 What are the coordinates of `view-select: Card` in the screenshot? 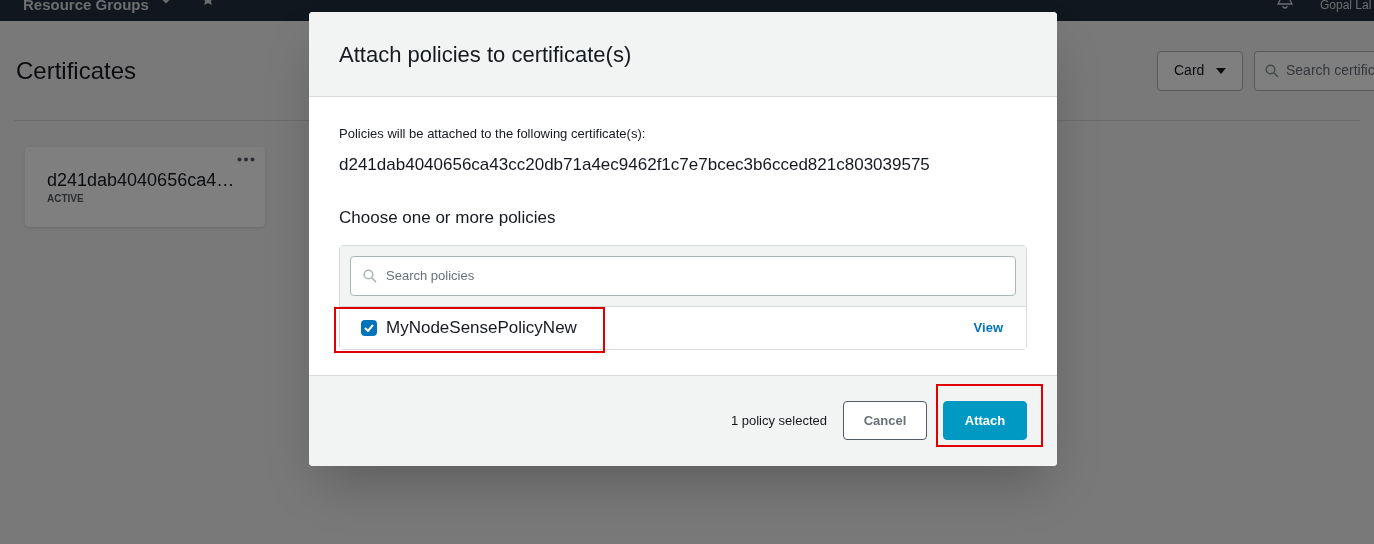 It's located at (1200, 70).